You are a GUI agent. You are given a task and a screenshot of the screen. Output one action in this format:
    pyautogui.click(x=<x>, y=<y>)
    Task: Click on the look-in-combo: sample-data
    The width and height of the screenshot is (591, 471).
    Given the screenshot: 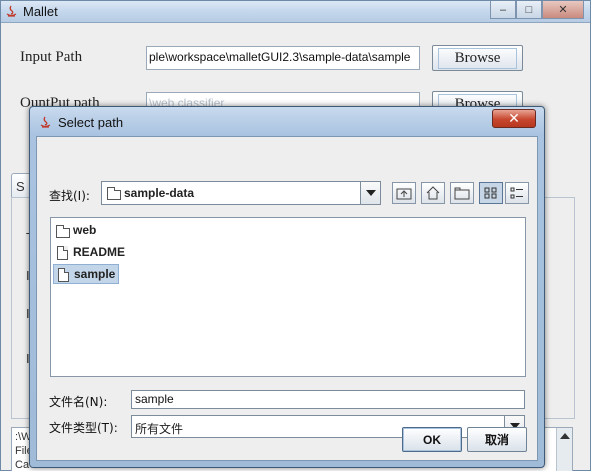 What is the action you would take?
    pyautogui.click(x=241, y=193)
    